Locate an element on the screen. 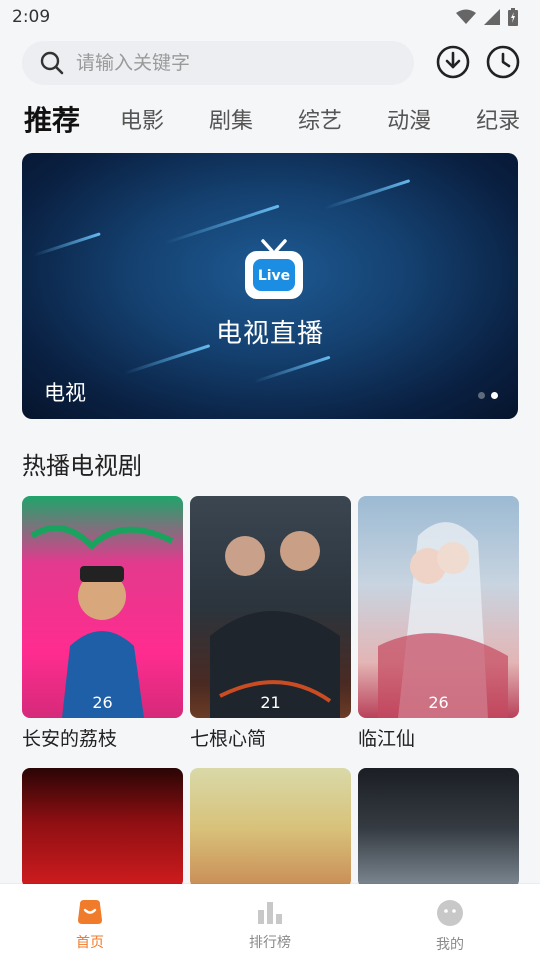 This screenshot has width=540, height=960. download-icon is located at coordinates (453, 62).